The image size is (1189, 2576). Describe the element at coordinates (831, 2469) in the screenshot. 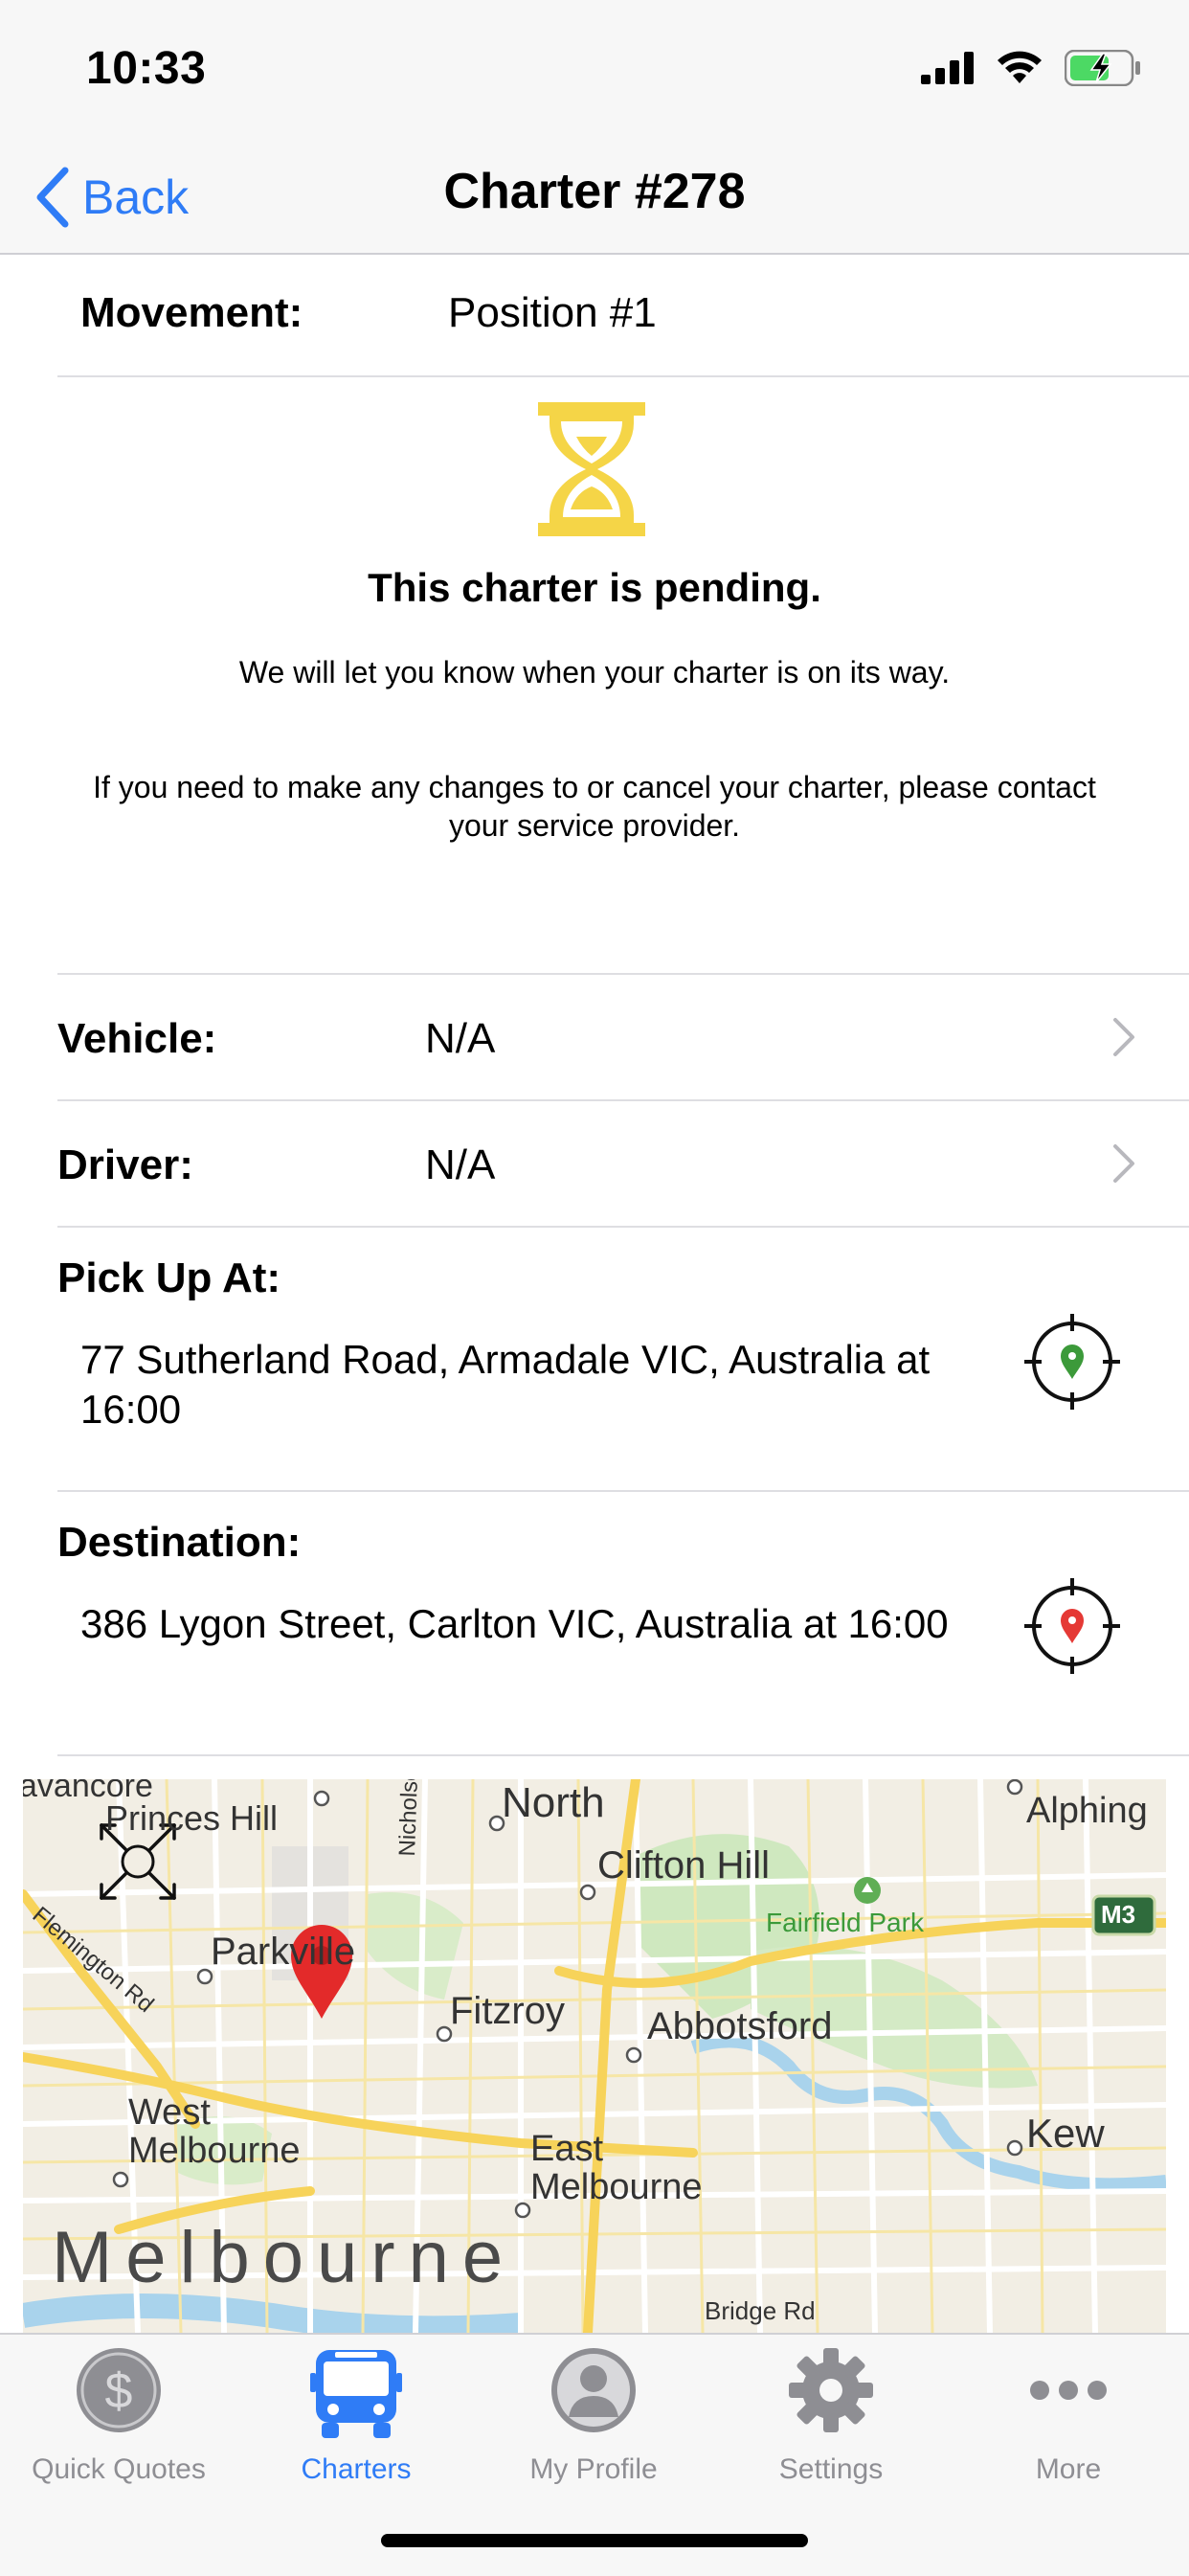

I see `tab-label: Settings` at that location.